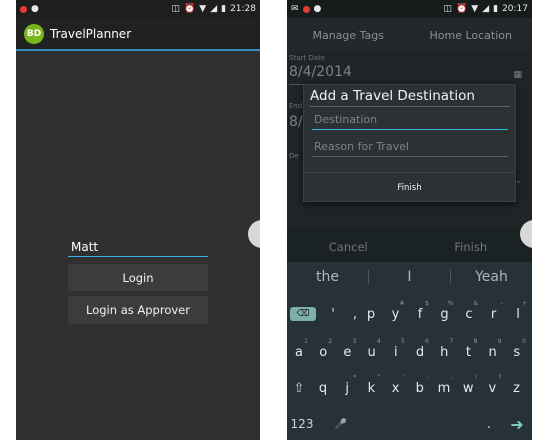 This screenshot has width=550, height=440. Describe the element at coordinates (476, 377) in the screenshot. I see `key-hint: !` at that location.